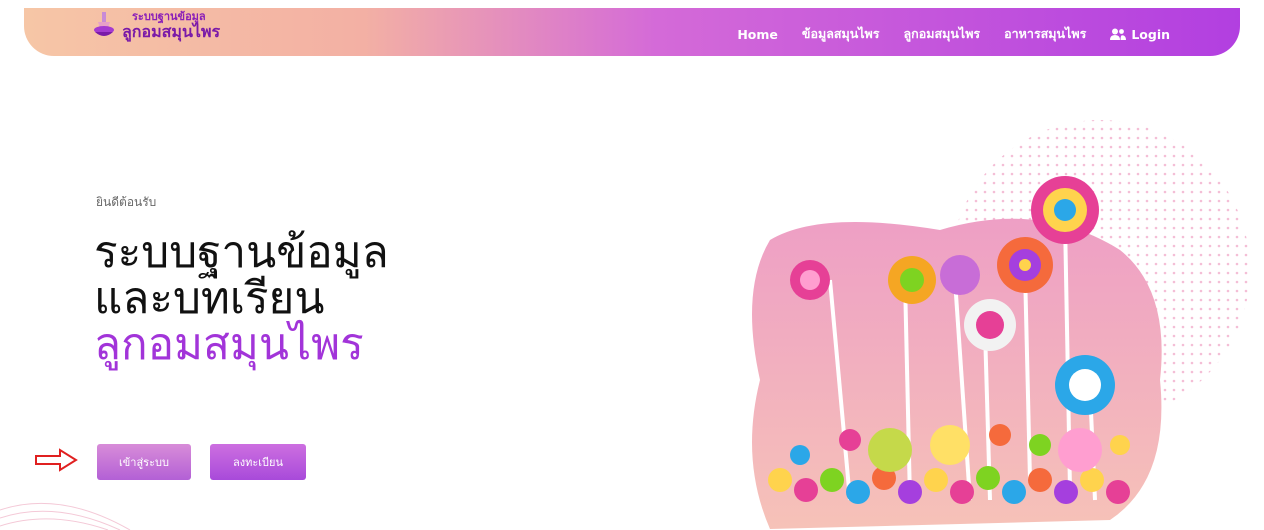 The width and height of the screenshot is (1264, 530). Describe the element at coordinates (229, 344) in the screenshot. I see `hero-title-line3: ลูกอมสมุนไพร` at that location.